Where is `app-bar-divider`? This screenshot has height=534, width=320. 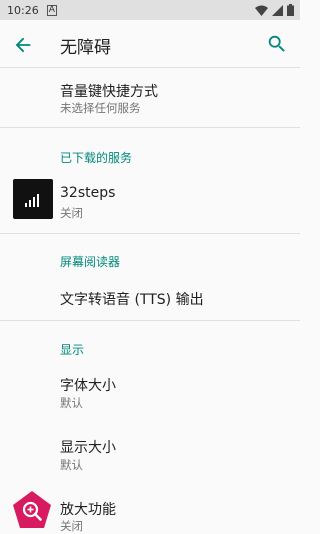 app-bar-divider is located at coordinates (150, 67).